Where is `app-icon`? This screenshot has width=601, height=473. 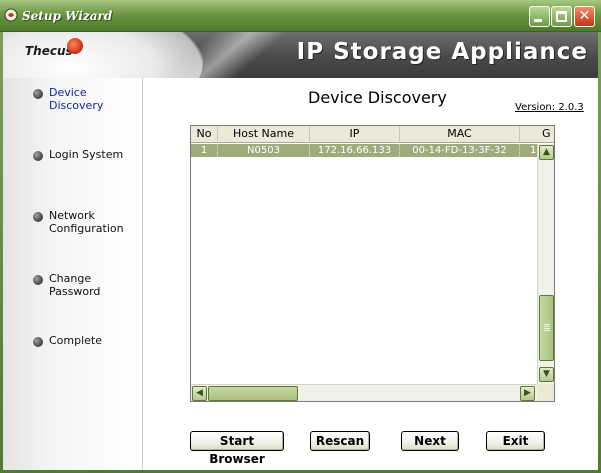 app-icon is located at coordinates (11, 15).